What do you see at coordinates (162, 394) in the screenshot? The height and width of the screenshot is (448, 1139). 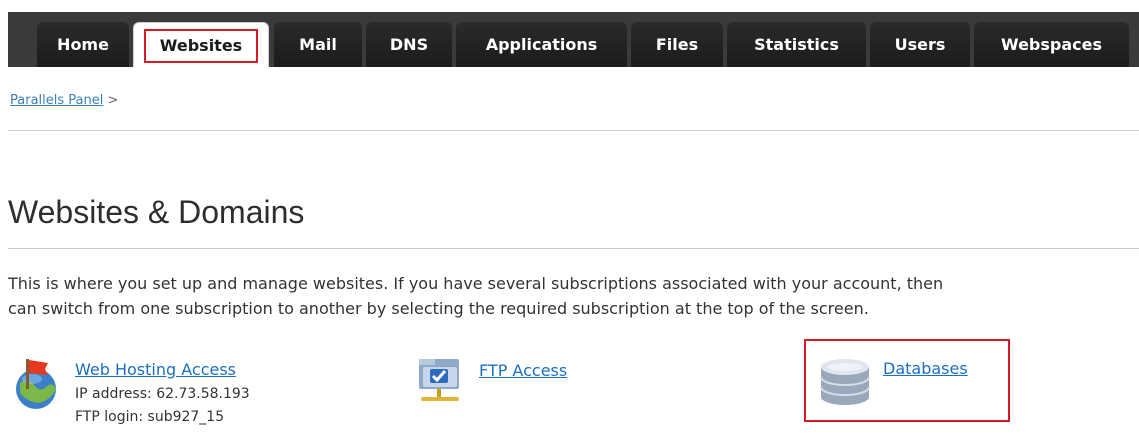 I see `ip-address-text: IP address: 62.73.58.193` at bounding box center [162, 394].